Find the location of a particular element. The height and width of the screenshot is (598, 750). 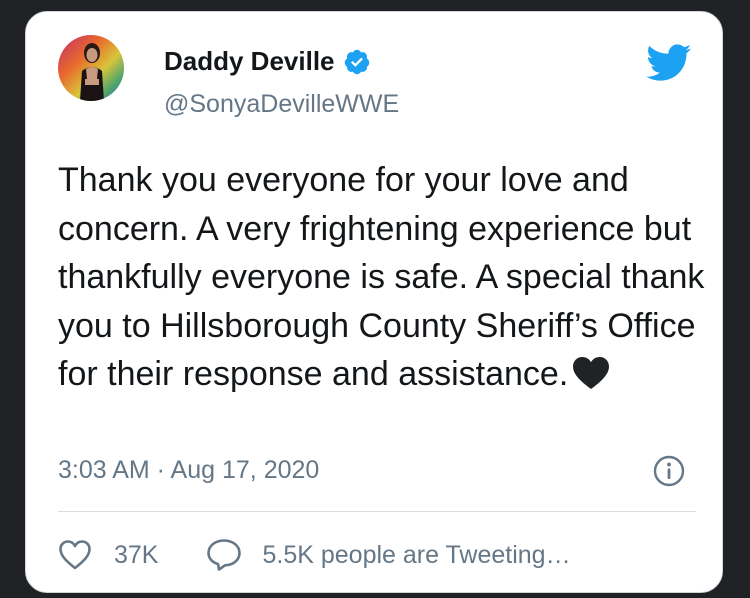

black-heart-emoji is located at coordinates (591, 372).